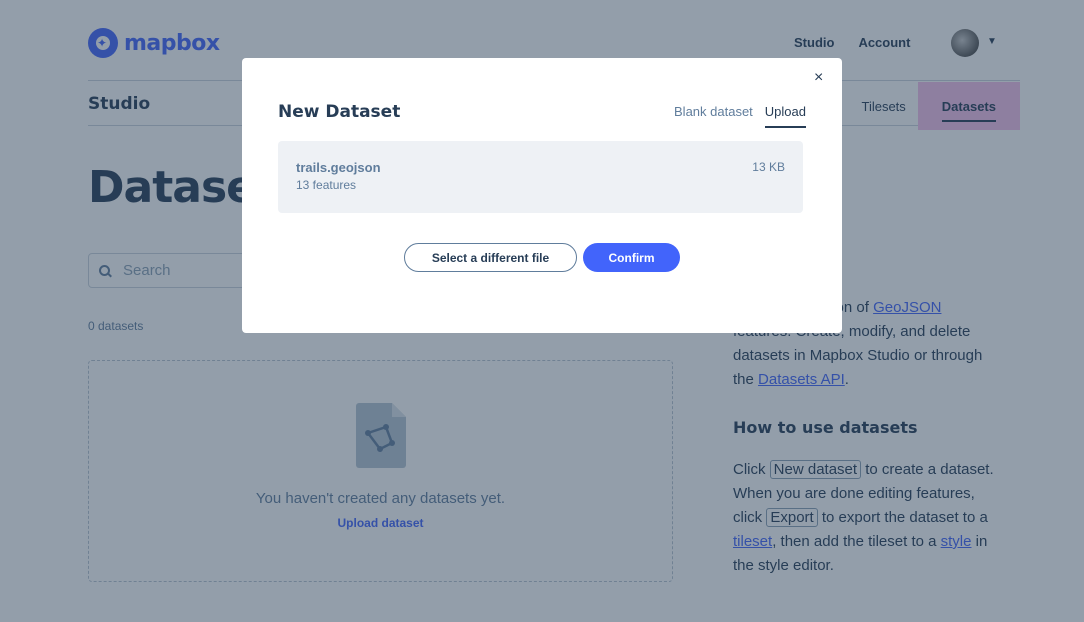 The image size is (1084, 622). What do you see at coordinates (326, 185) in the screenshot?
I see `file-feature-count: 13 features` at bounding box center [326, 185].